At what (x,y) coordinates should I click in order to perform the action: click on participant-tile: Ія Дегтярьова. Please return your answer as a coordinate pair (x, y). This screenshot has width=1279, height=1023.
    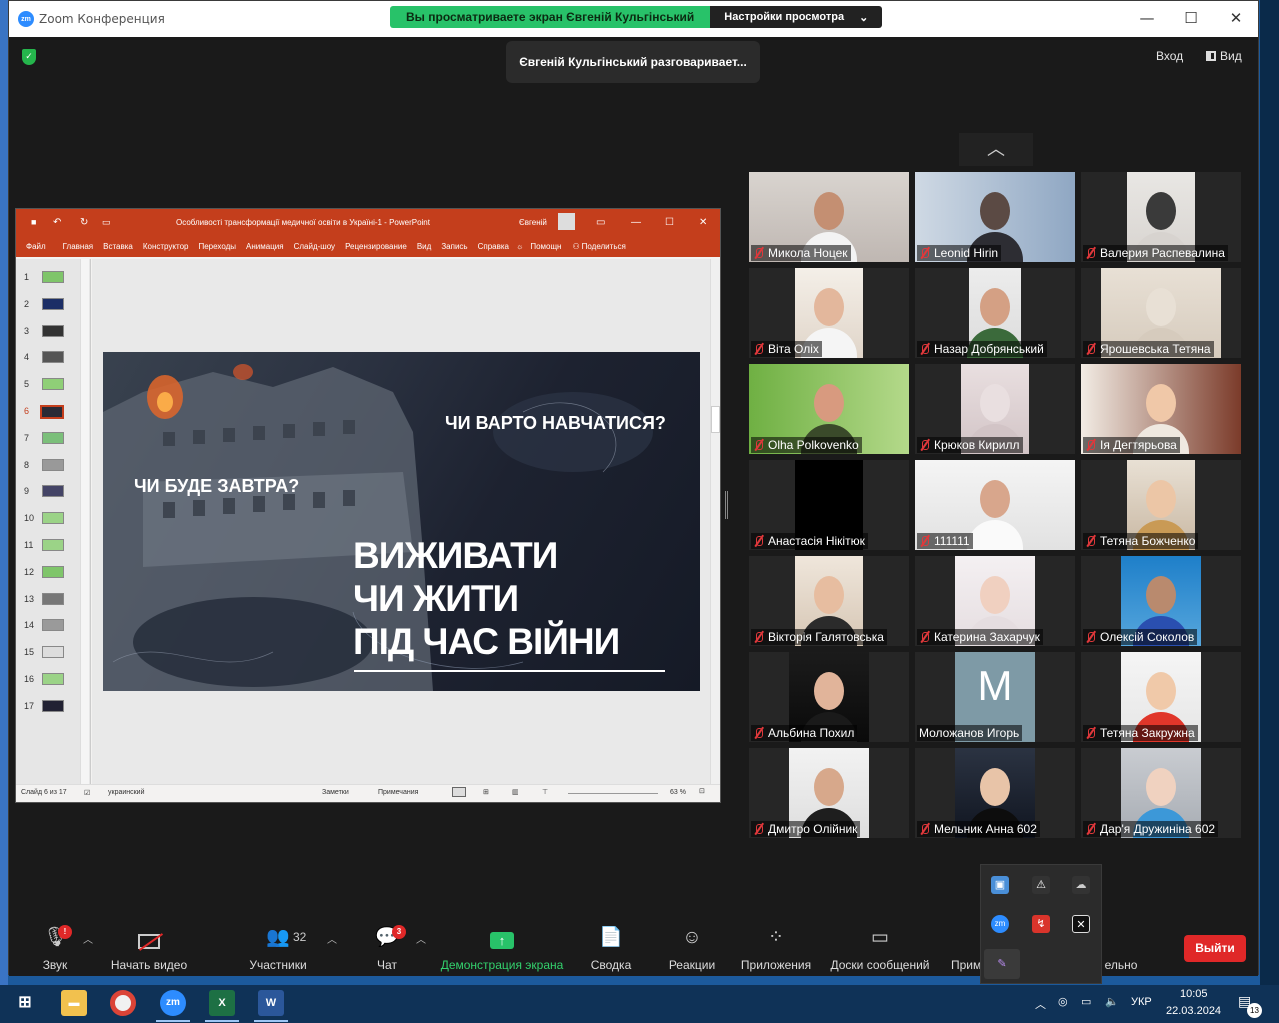
    Looking at the image, I should click on (1161, 409).